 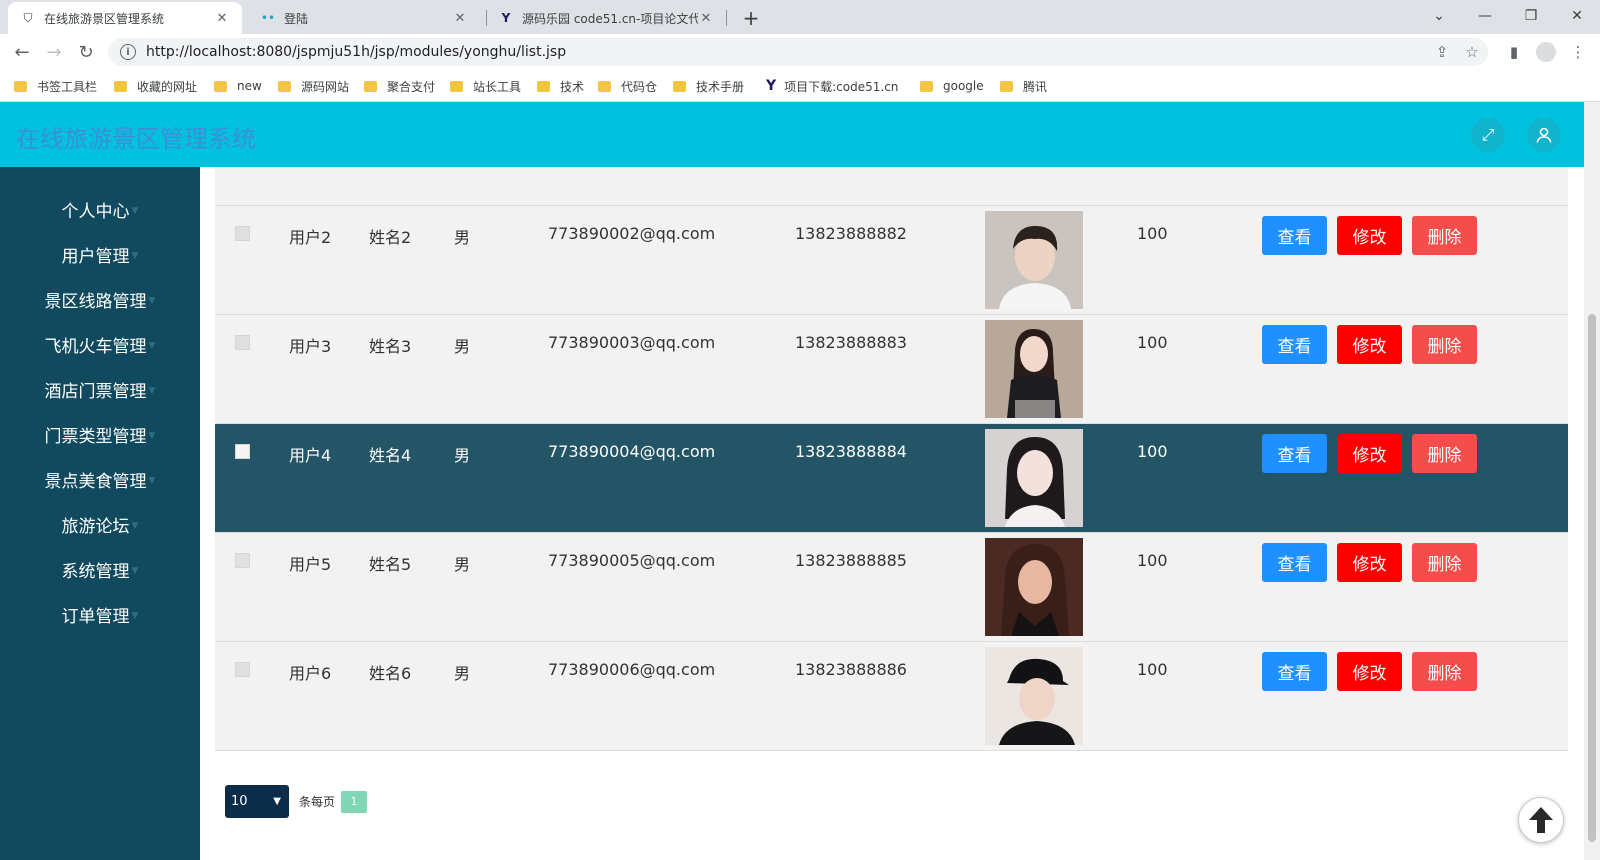 I want to click on sidebar-item-label: 系统管理, so click(x=95, y=571).